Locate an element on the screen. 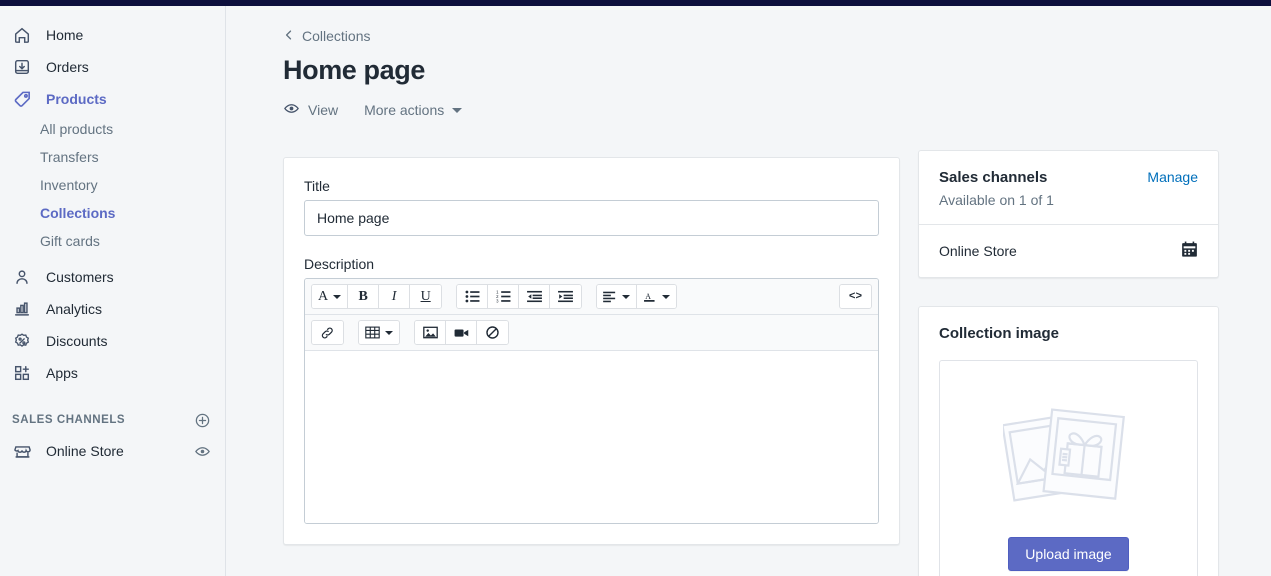 Image resolution: width=1271 pixels, height=576 pixels. sidebar-item-gift-cards: Gift cards is located at coordinates (112, 241).